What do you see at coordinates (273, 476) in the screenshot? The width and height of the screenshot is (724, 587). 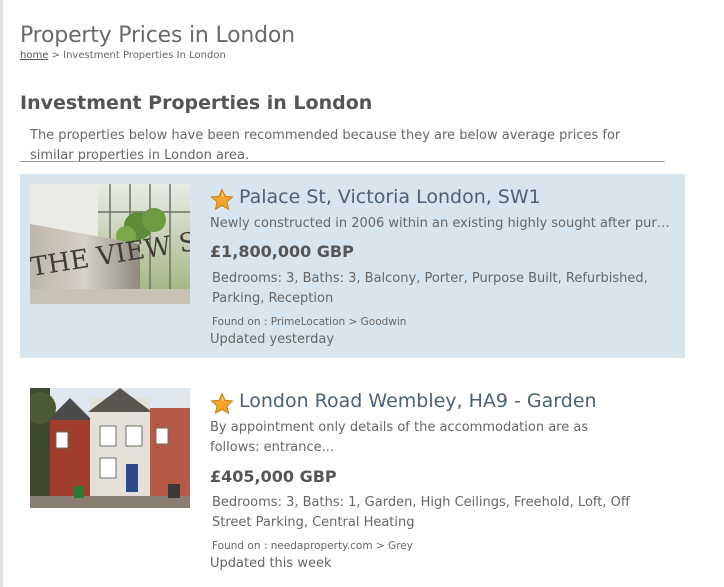 I see `listing-price: £405,000 GBP` at bounding box center [273, 476].